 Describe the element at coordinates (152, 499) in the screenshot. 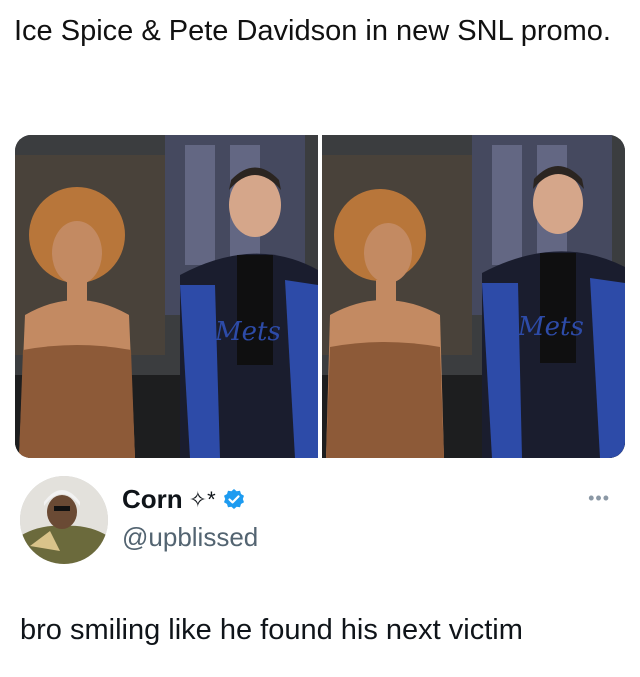

I see `author-name: Corn` at that location.